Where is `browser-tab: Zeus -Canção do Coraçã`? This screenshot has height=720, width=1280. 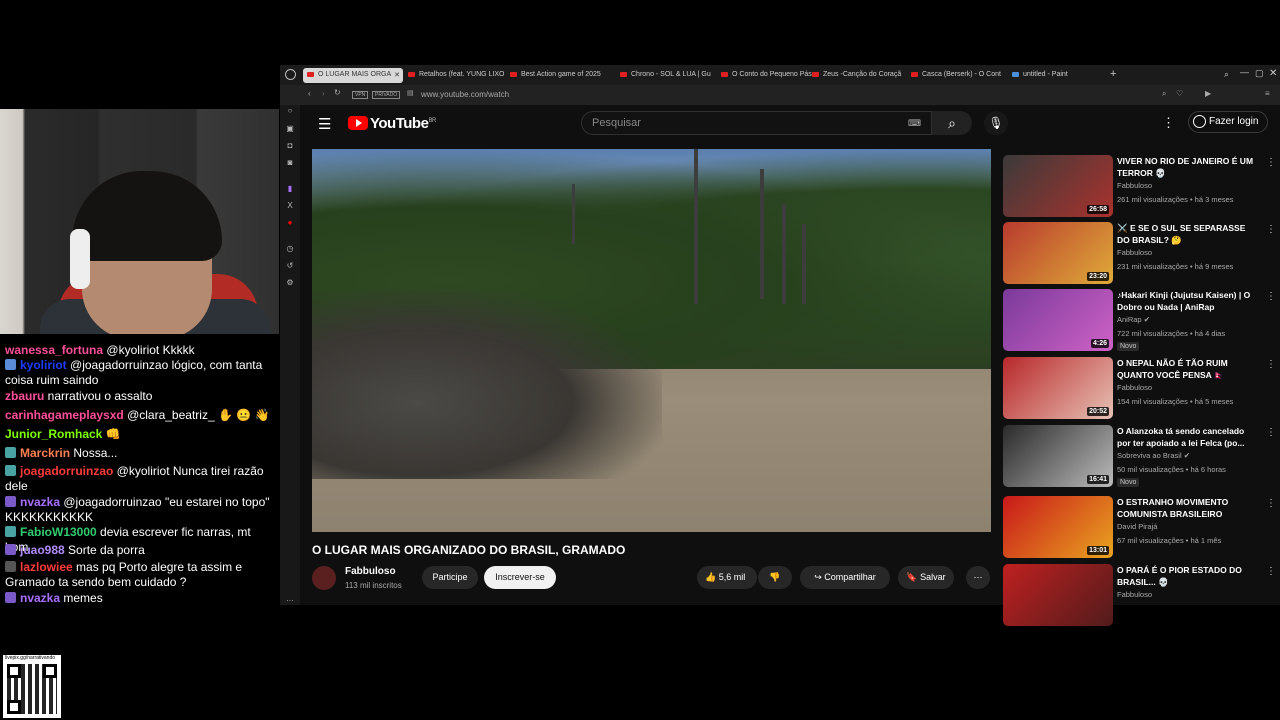 browser-tab: Zeus -Canção do Coraçã is located at coordinates (858, 75).